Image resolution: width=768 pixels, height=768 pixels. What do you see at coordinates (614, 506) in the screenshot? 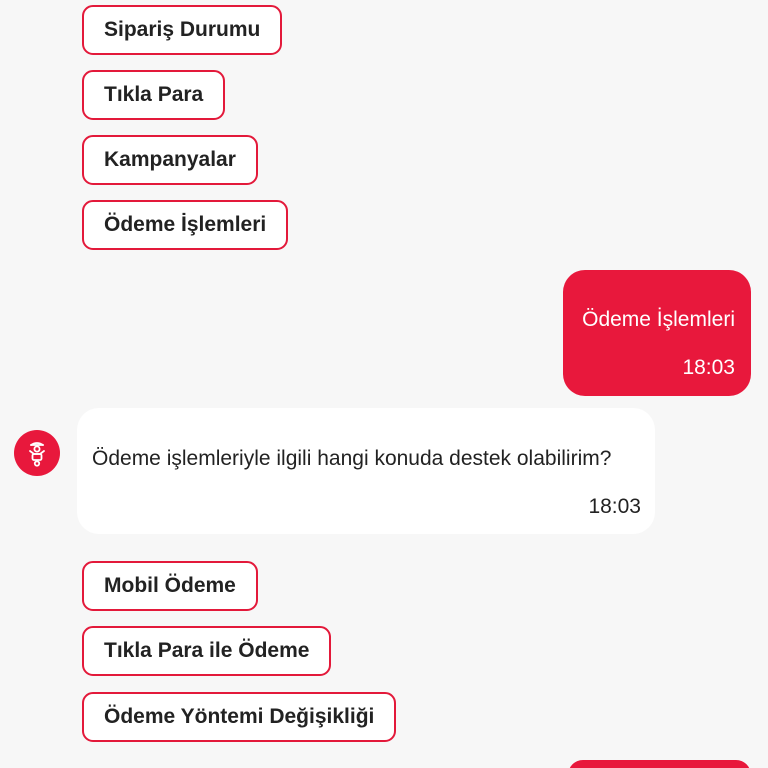
I see `bot-message-time: 18:03` at bounding box center [614, 506].